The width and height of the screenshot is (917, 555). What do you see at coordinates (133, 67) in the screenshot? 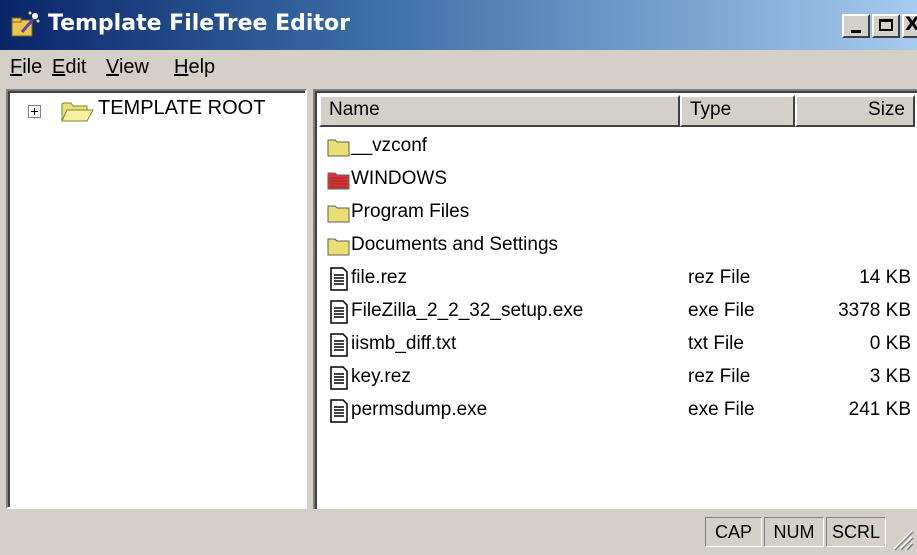
I see `menu-view-label: iew` at bounding box center [133, 67].